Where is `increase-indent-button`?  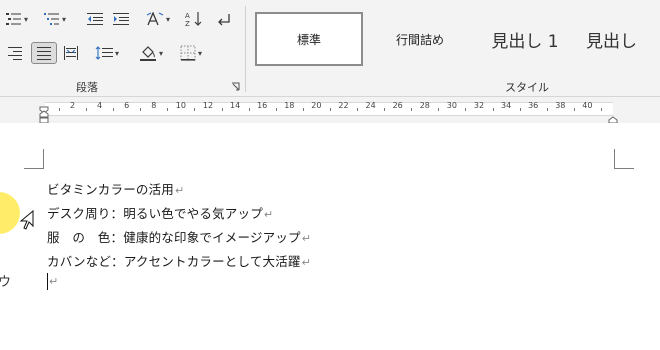
increase-indent-button is located at coordinates (121, 19).